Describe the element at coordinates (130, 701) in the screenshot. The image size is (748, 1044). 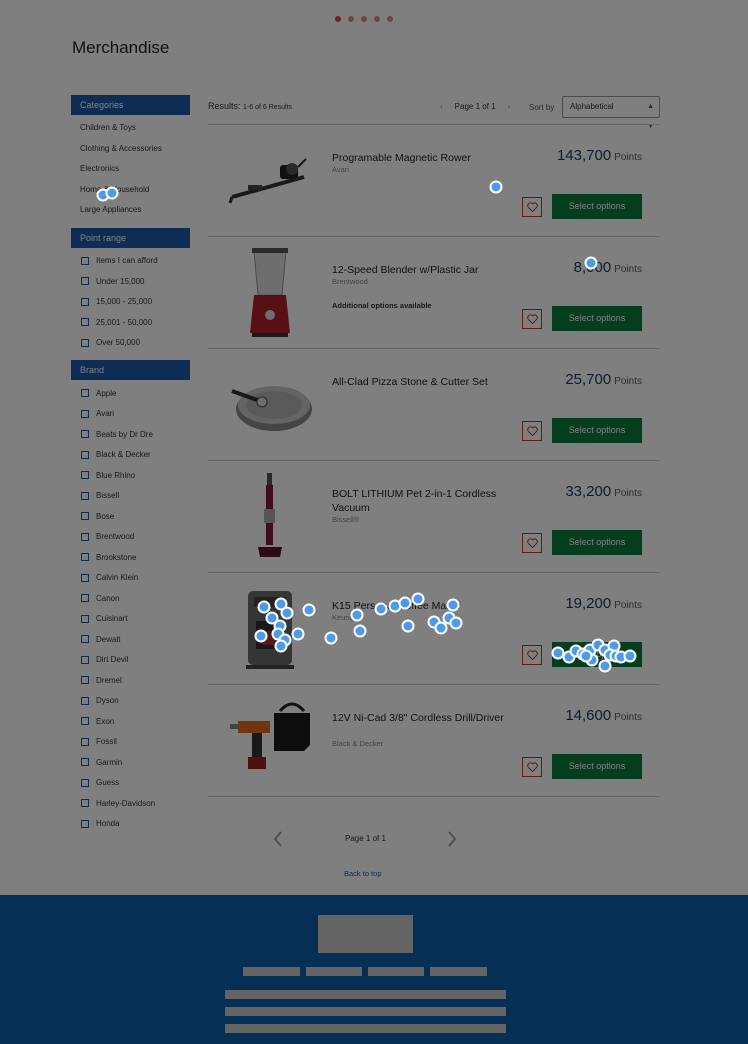
I see `brand-filter: Dyson` at that location.